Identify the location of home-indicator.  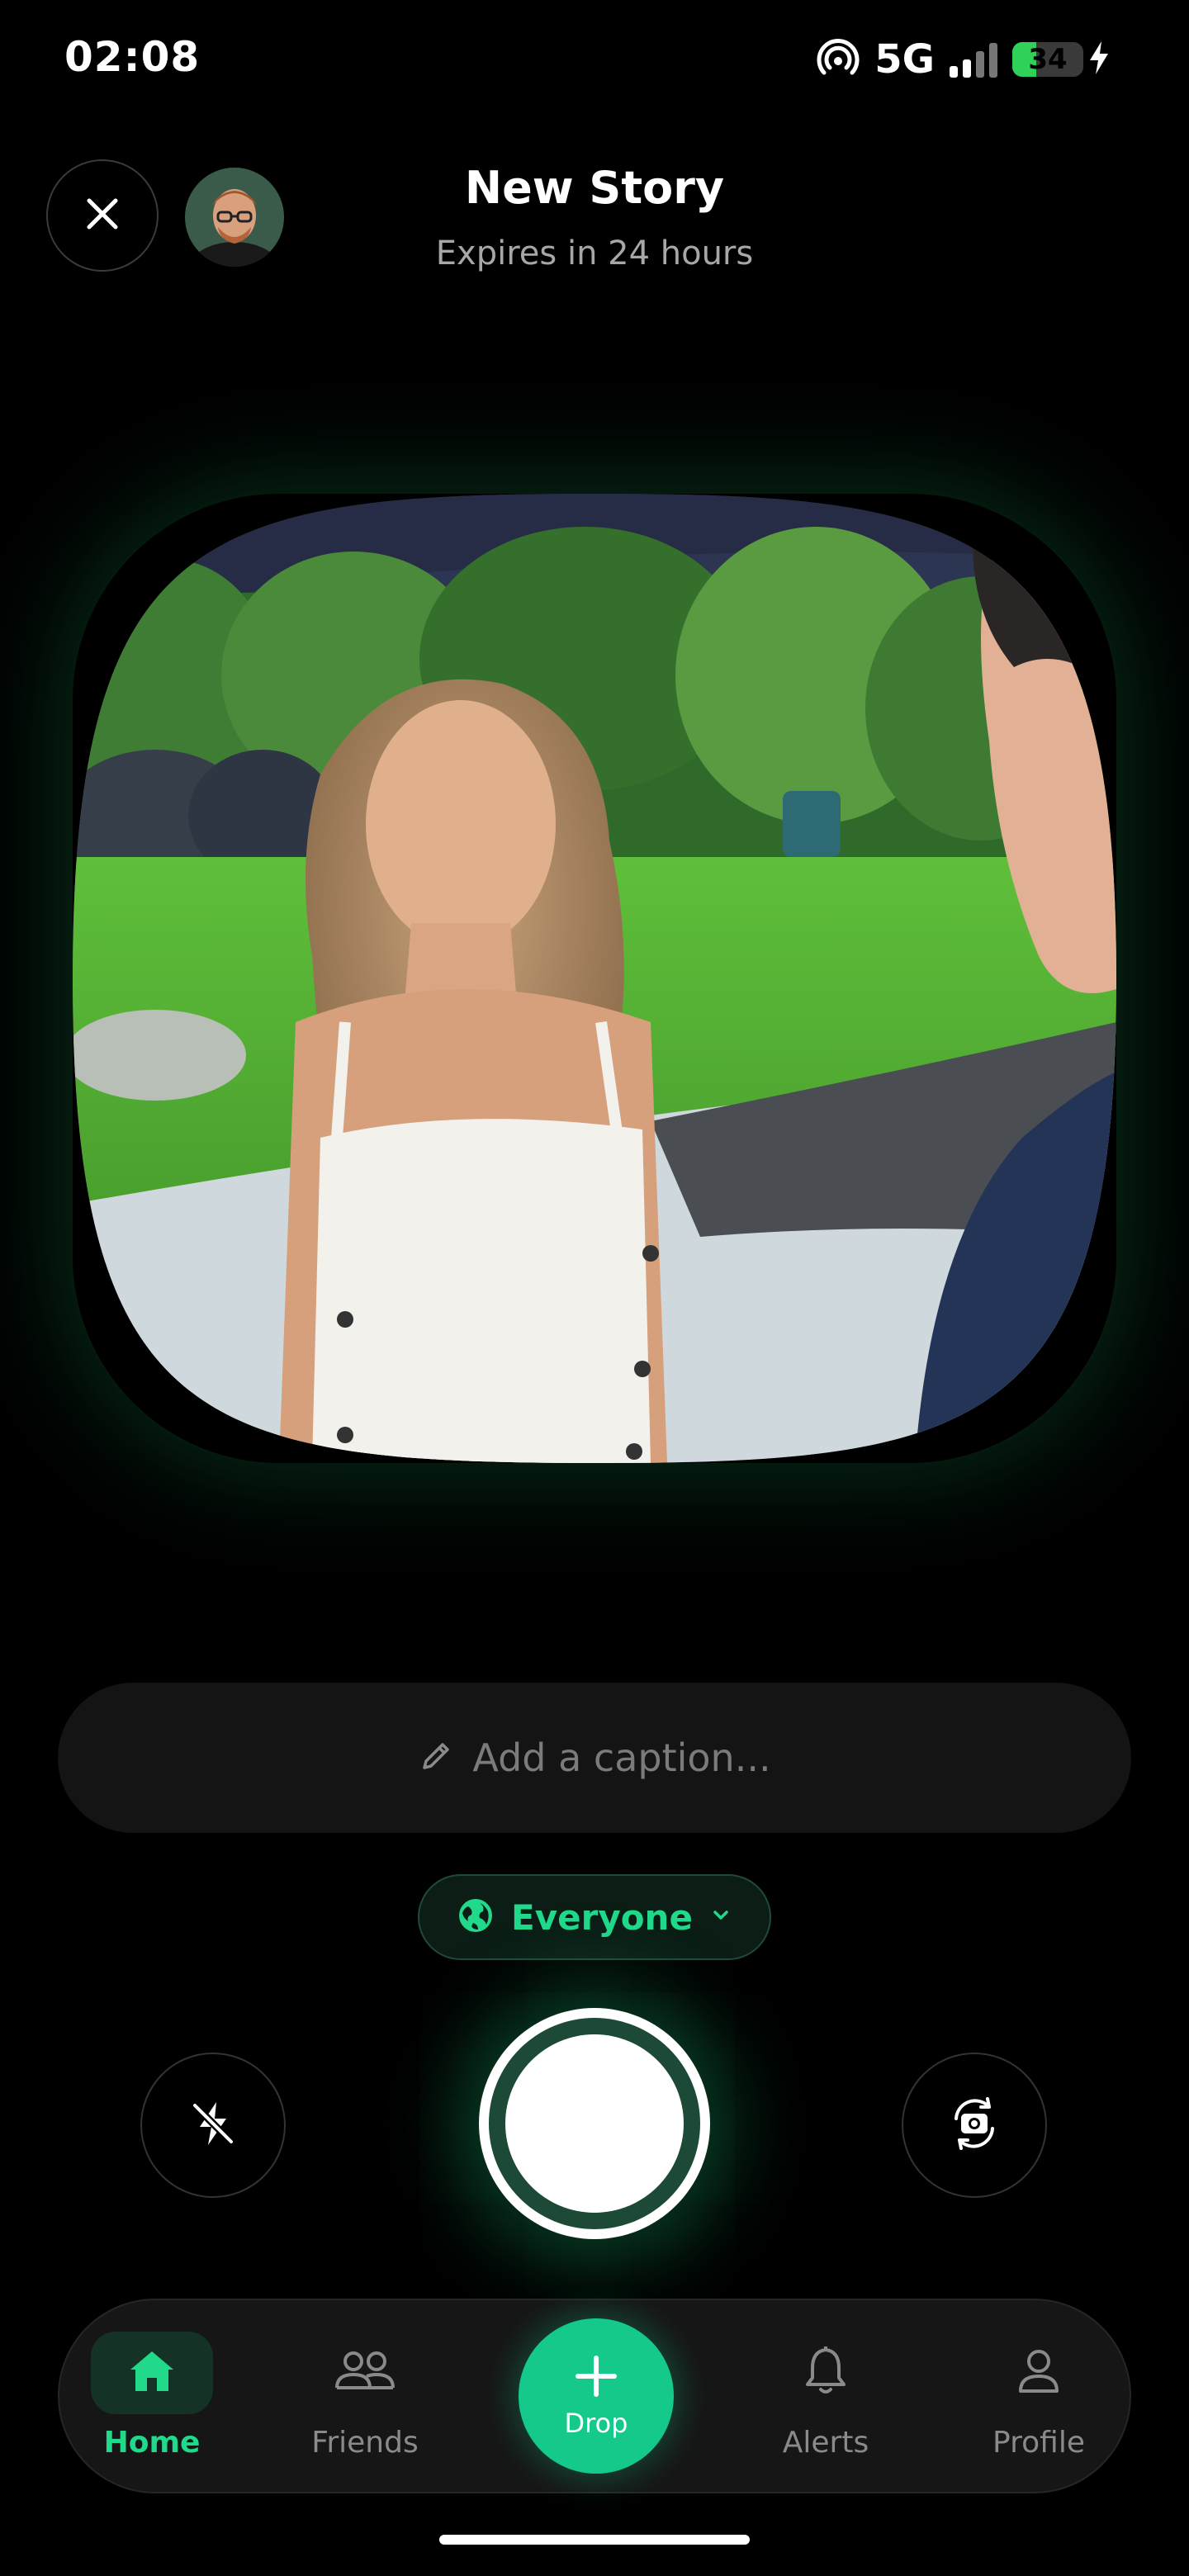
(594, 2540).